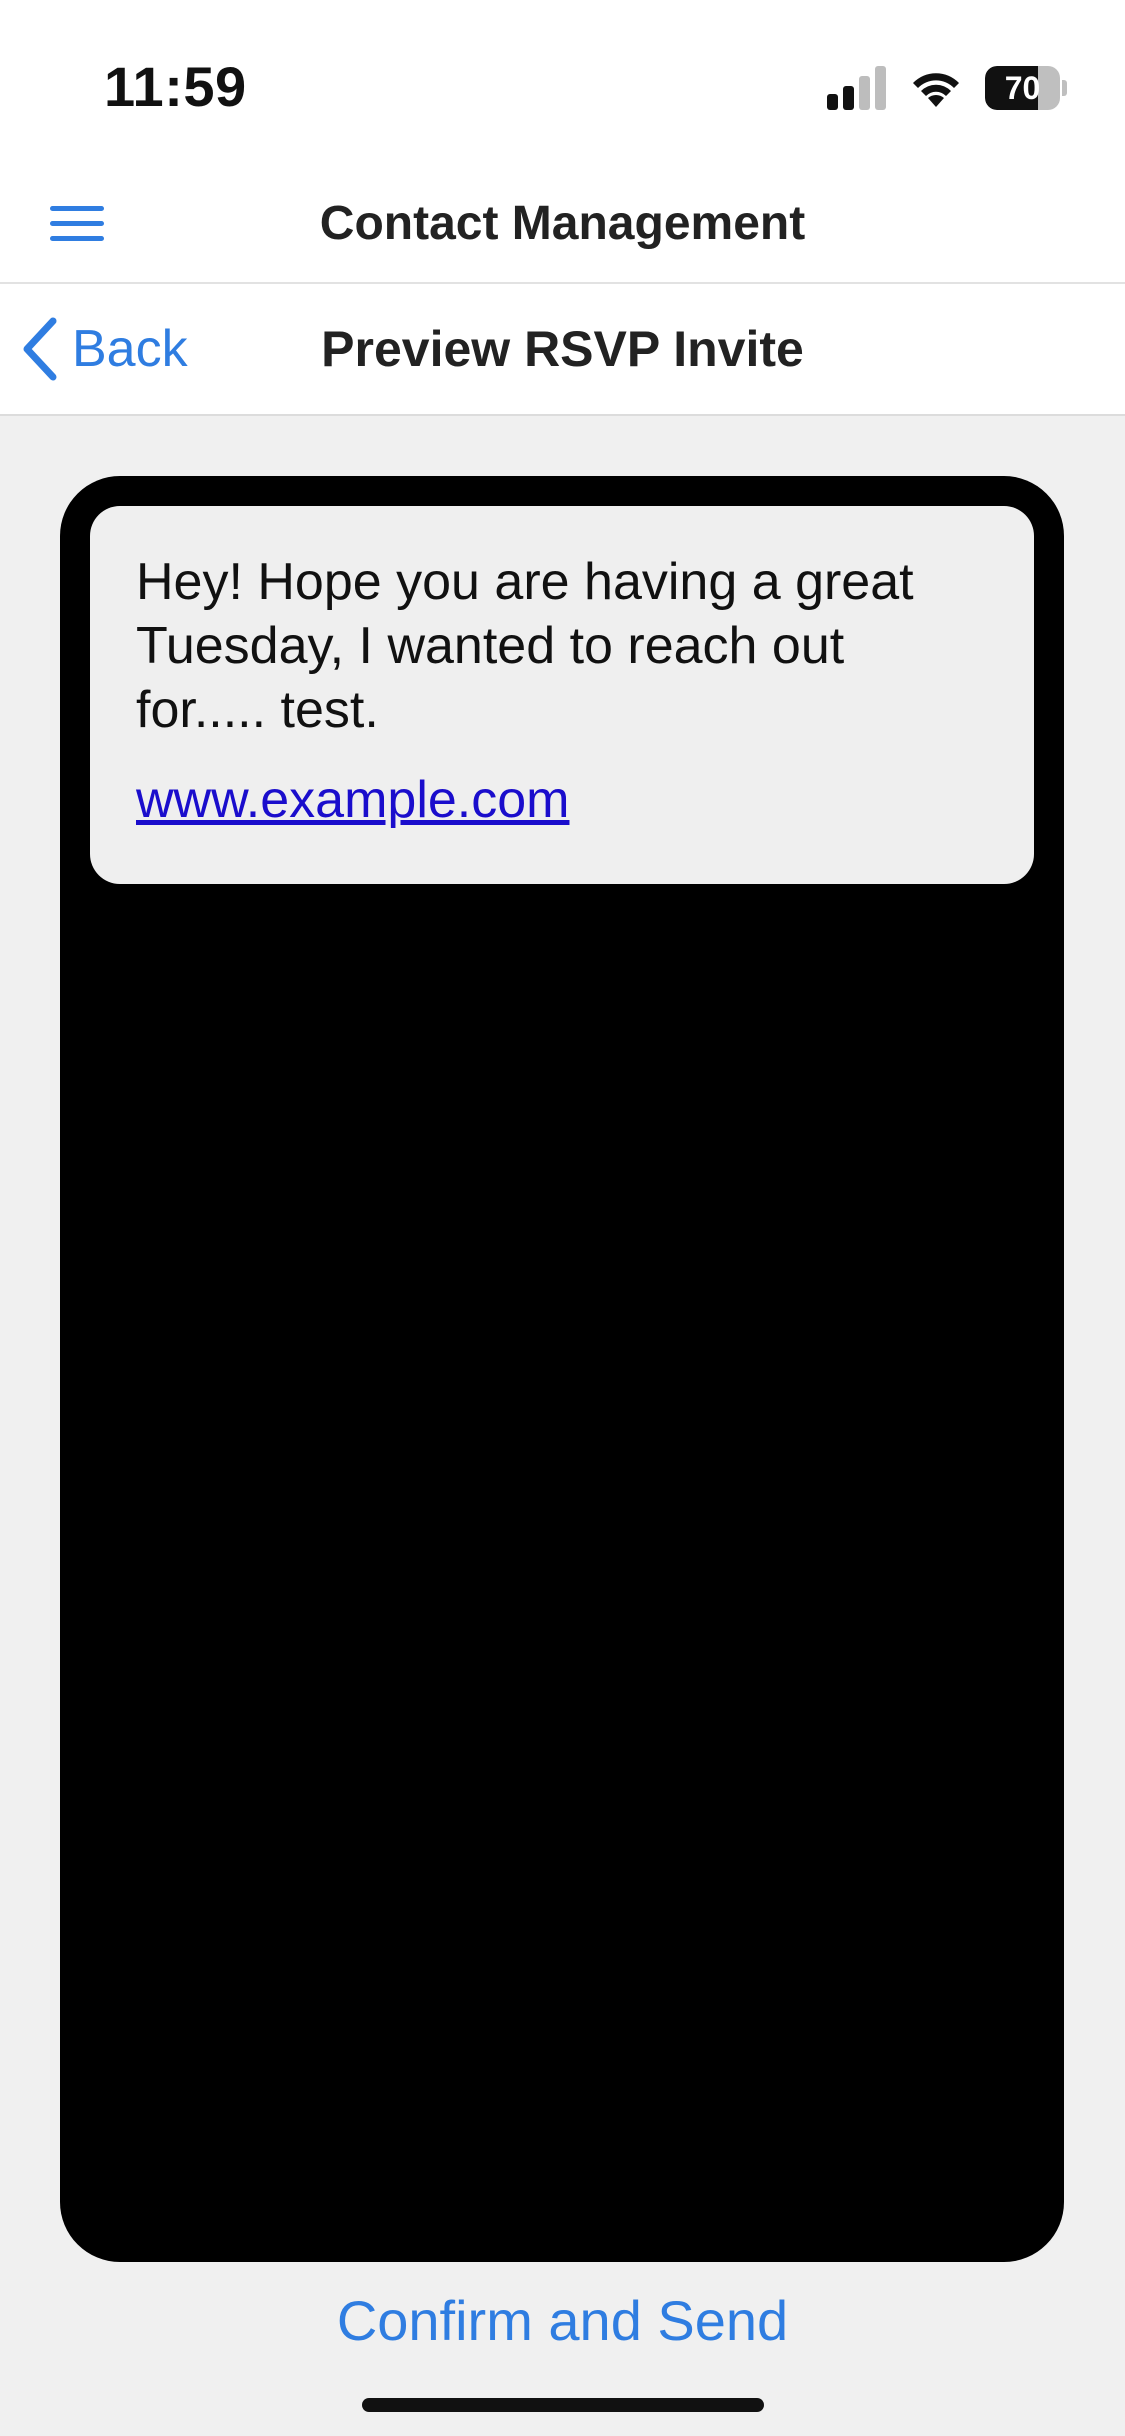  What do you see at coordinates (562, 87) in the screenshot?
I see `status-bar: 11:59 70` at bounding box center [562, 87].